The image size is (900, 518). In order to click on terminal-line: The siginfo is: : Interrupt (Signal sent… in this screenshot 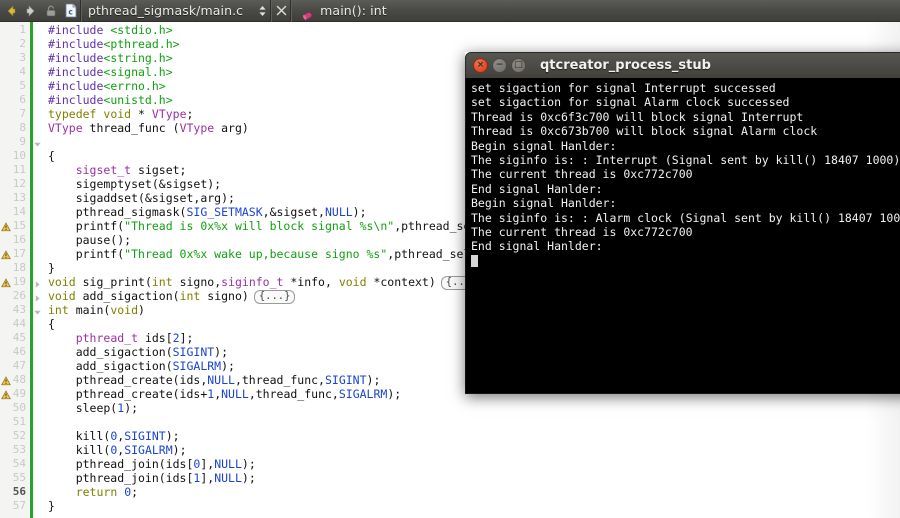, I will do `click(685, 160)`.